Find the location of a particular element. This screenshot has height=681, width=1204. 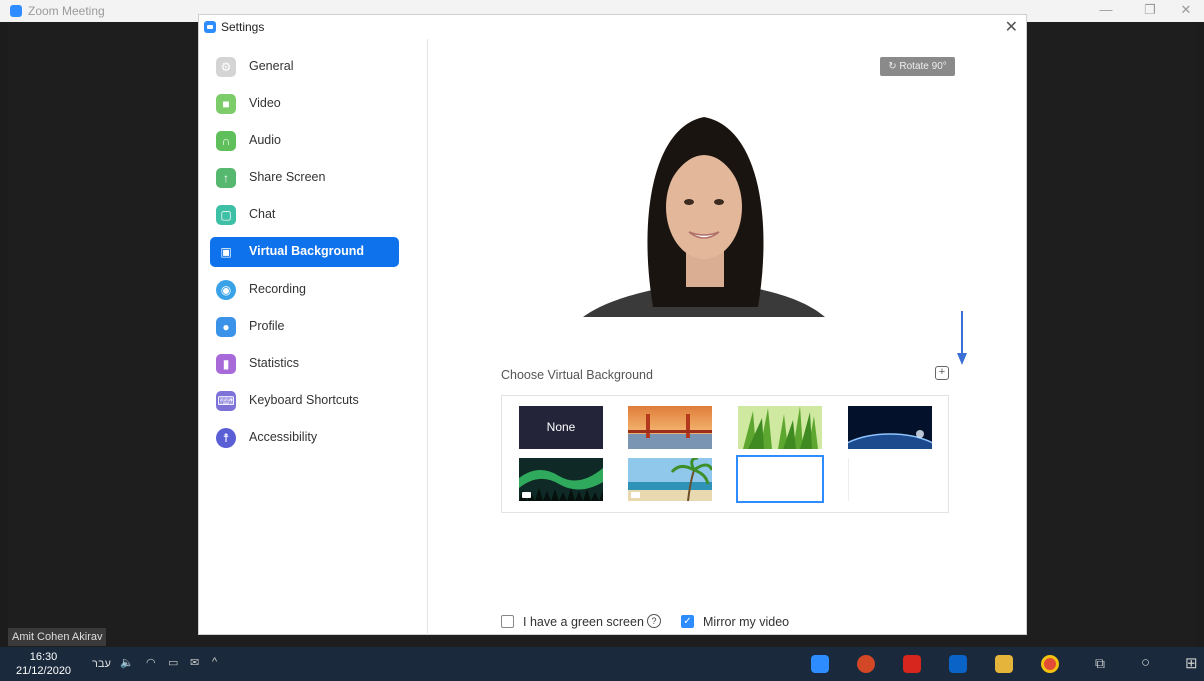

sidebar-item-label: Recording is located at coordinates (277, 289).